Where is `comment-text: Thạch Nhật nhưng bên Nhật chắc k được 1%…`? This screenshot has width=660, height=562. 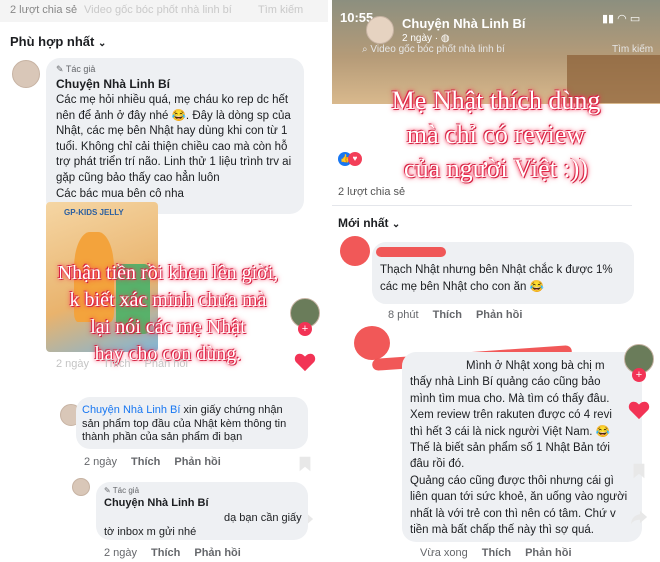 comment-text: Thạch Nhật nhưng bên Nhật chắc k được 1%… is located at coordinates (496, 278).